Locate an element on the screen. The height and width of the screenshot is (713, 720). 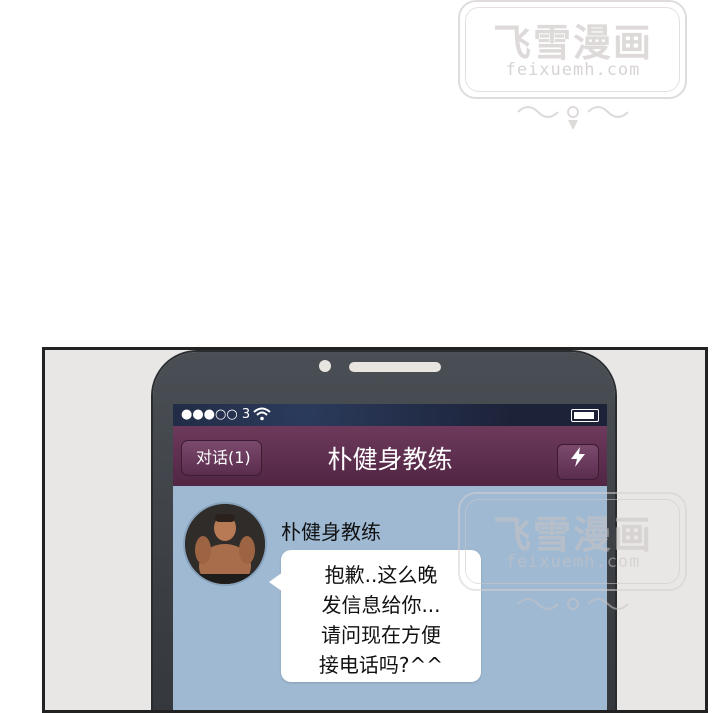
watermark-top: 飞雪漫画 feixuemh.com is located at coordinates (573, 67).